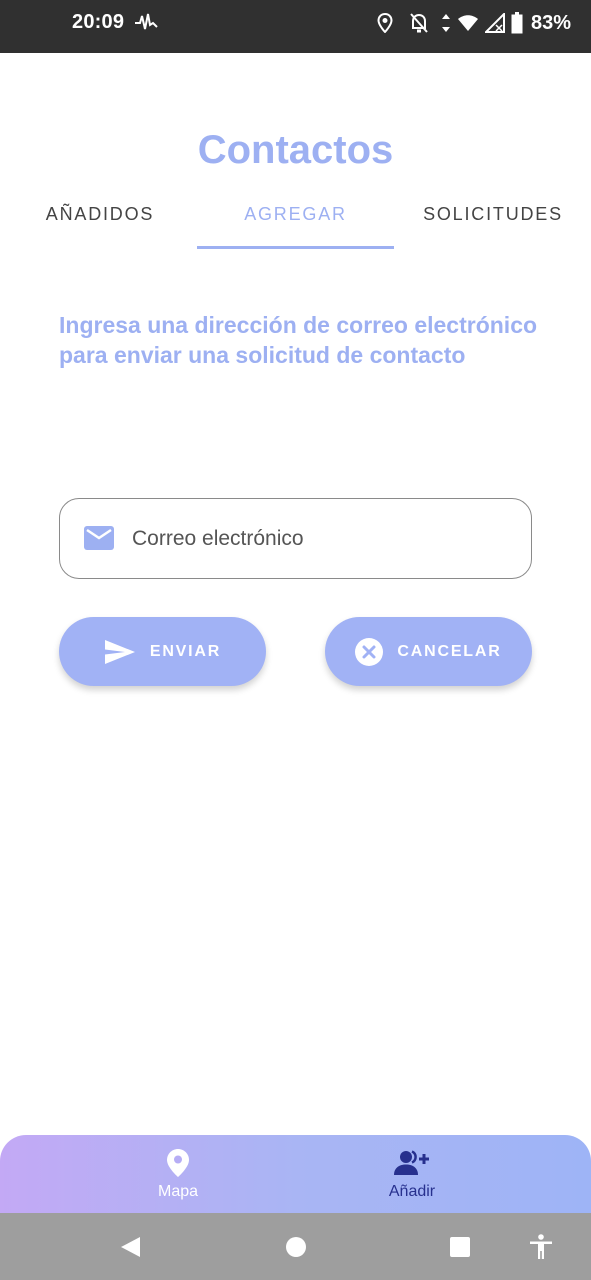  I want to click on data-arrows-icon, so click(445, 23).